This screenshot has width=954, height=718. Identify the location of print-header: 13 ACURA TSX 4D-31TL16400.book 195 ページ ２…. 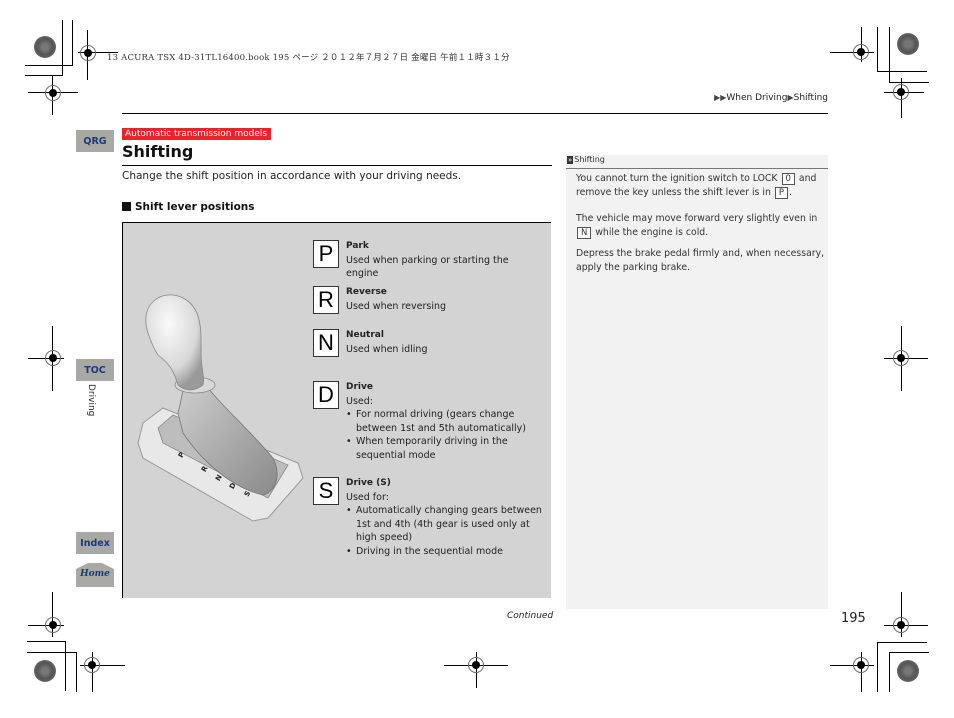
(308, 58).